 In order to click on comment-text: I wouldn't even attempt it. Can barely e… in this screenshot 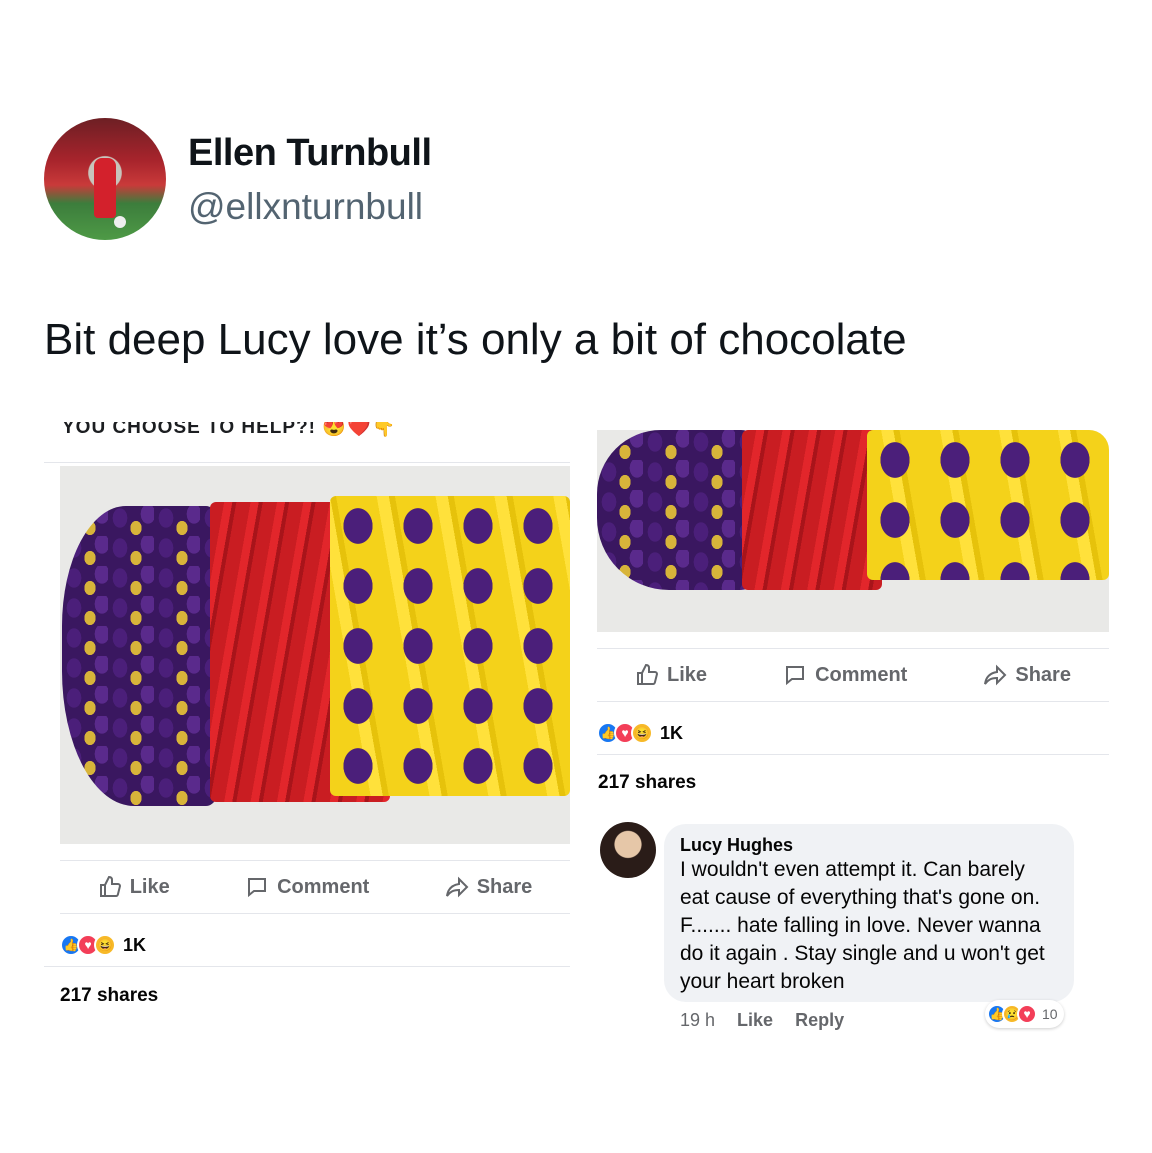, I will do `click(862, 925)`.